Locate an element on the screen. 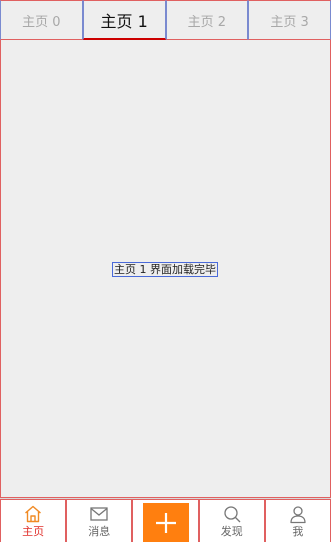 This screenshot has width=331, height=542. load-status-text: 主页 1 界面加载完毕 is located at coordinates (165, 269).